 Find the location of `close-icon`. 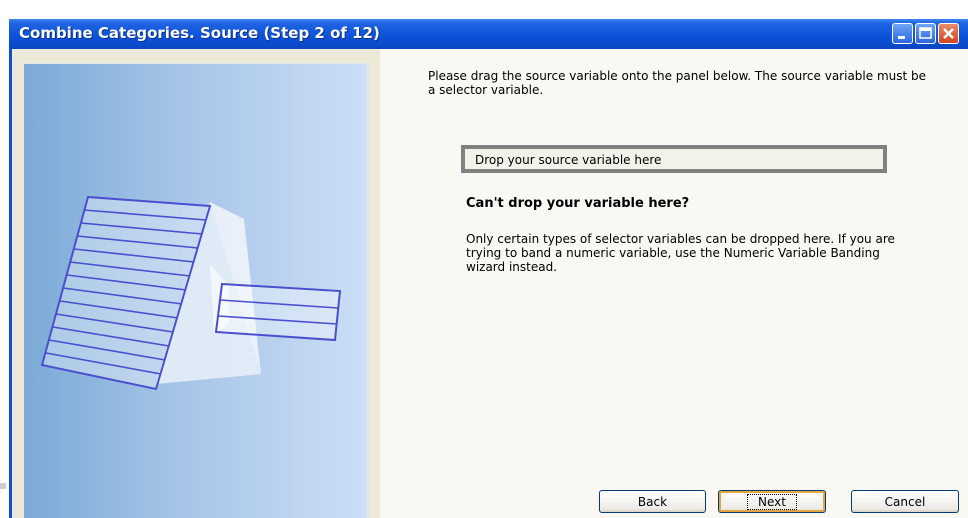

close-icon is located at coordinates (948, 33).